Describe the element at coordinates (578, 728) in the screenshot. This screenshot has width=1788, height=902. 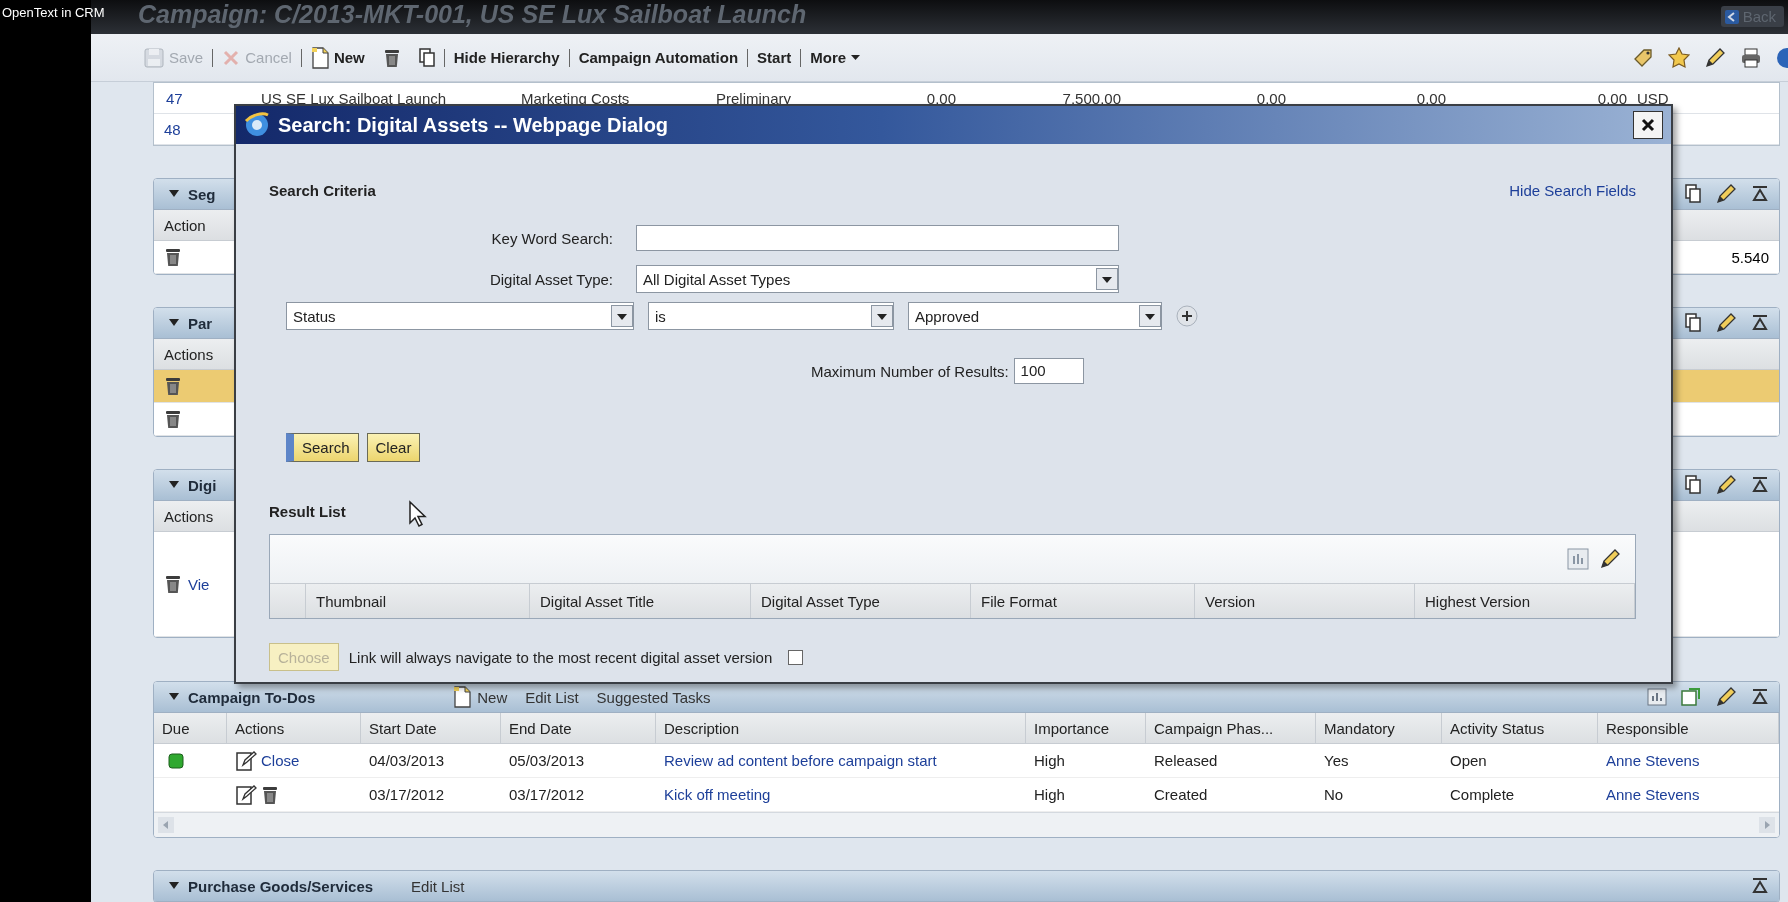
I see `column-header: End Date` at that location.